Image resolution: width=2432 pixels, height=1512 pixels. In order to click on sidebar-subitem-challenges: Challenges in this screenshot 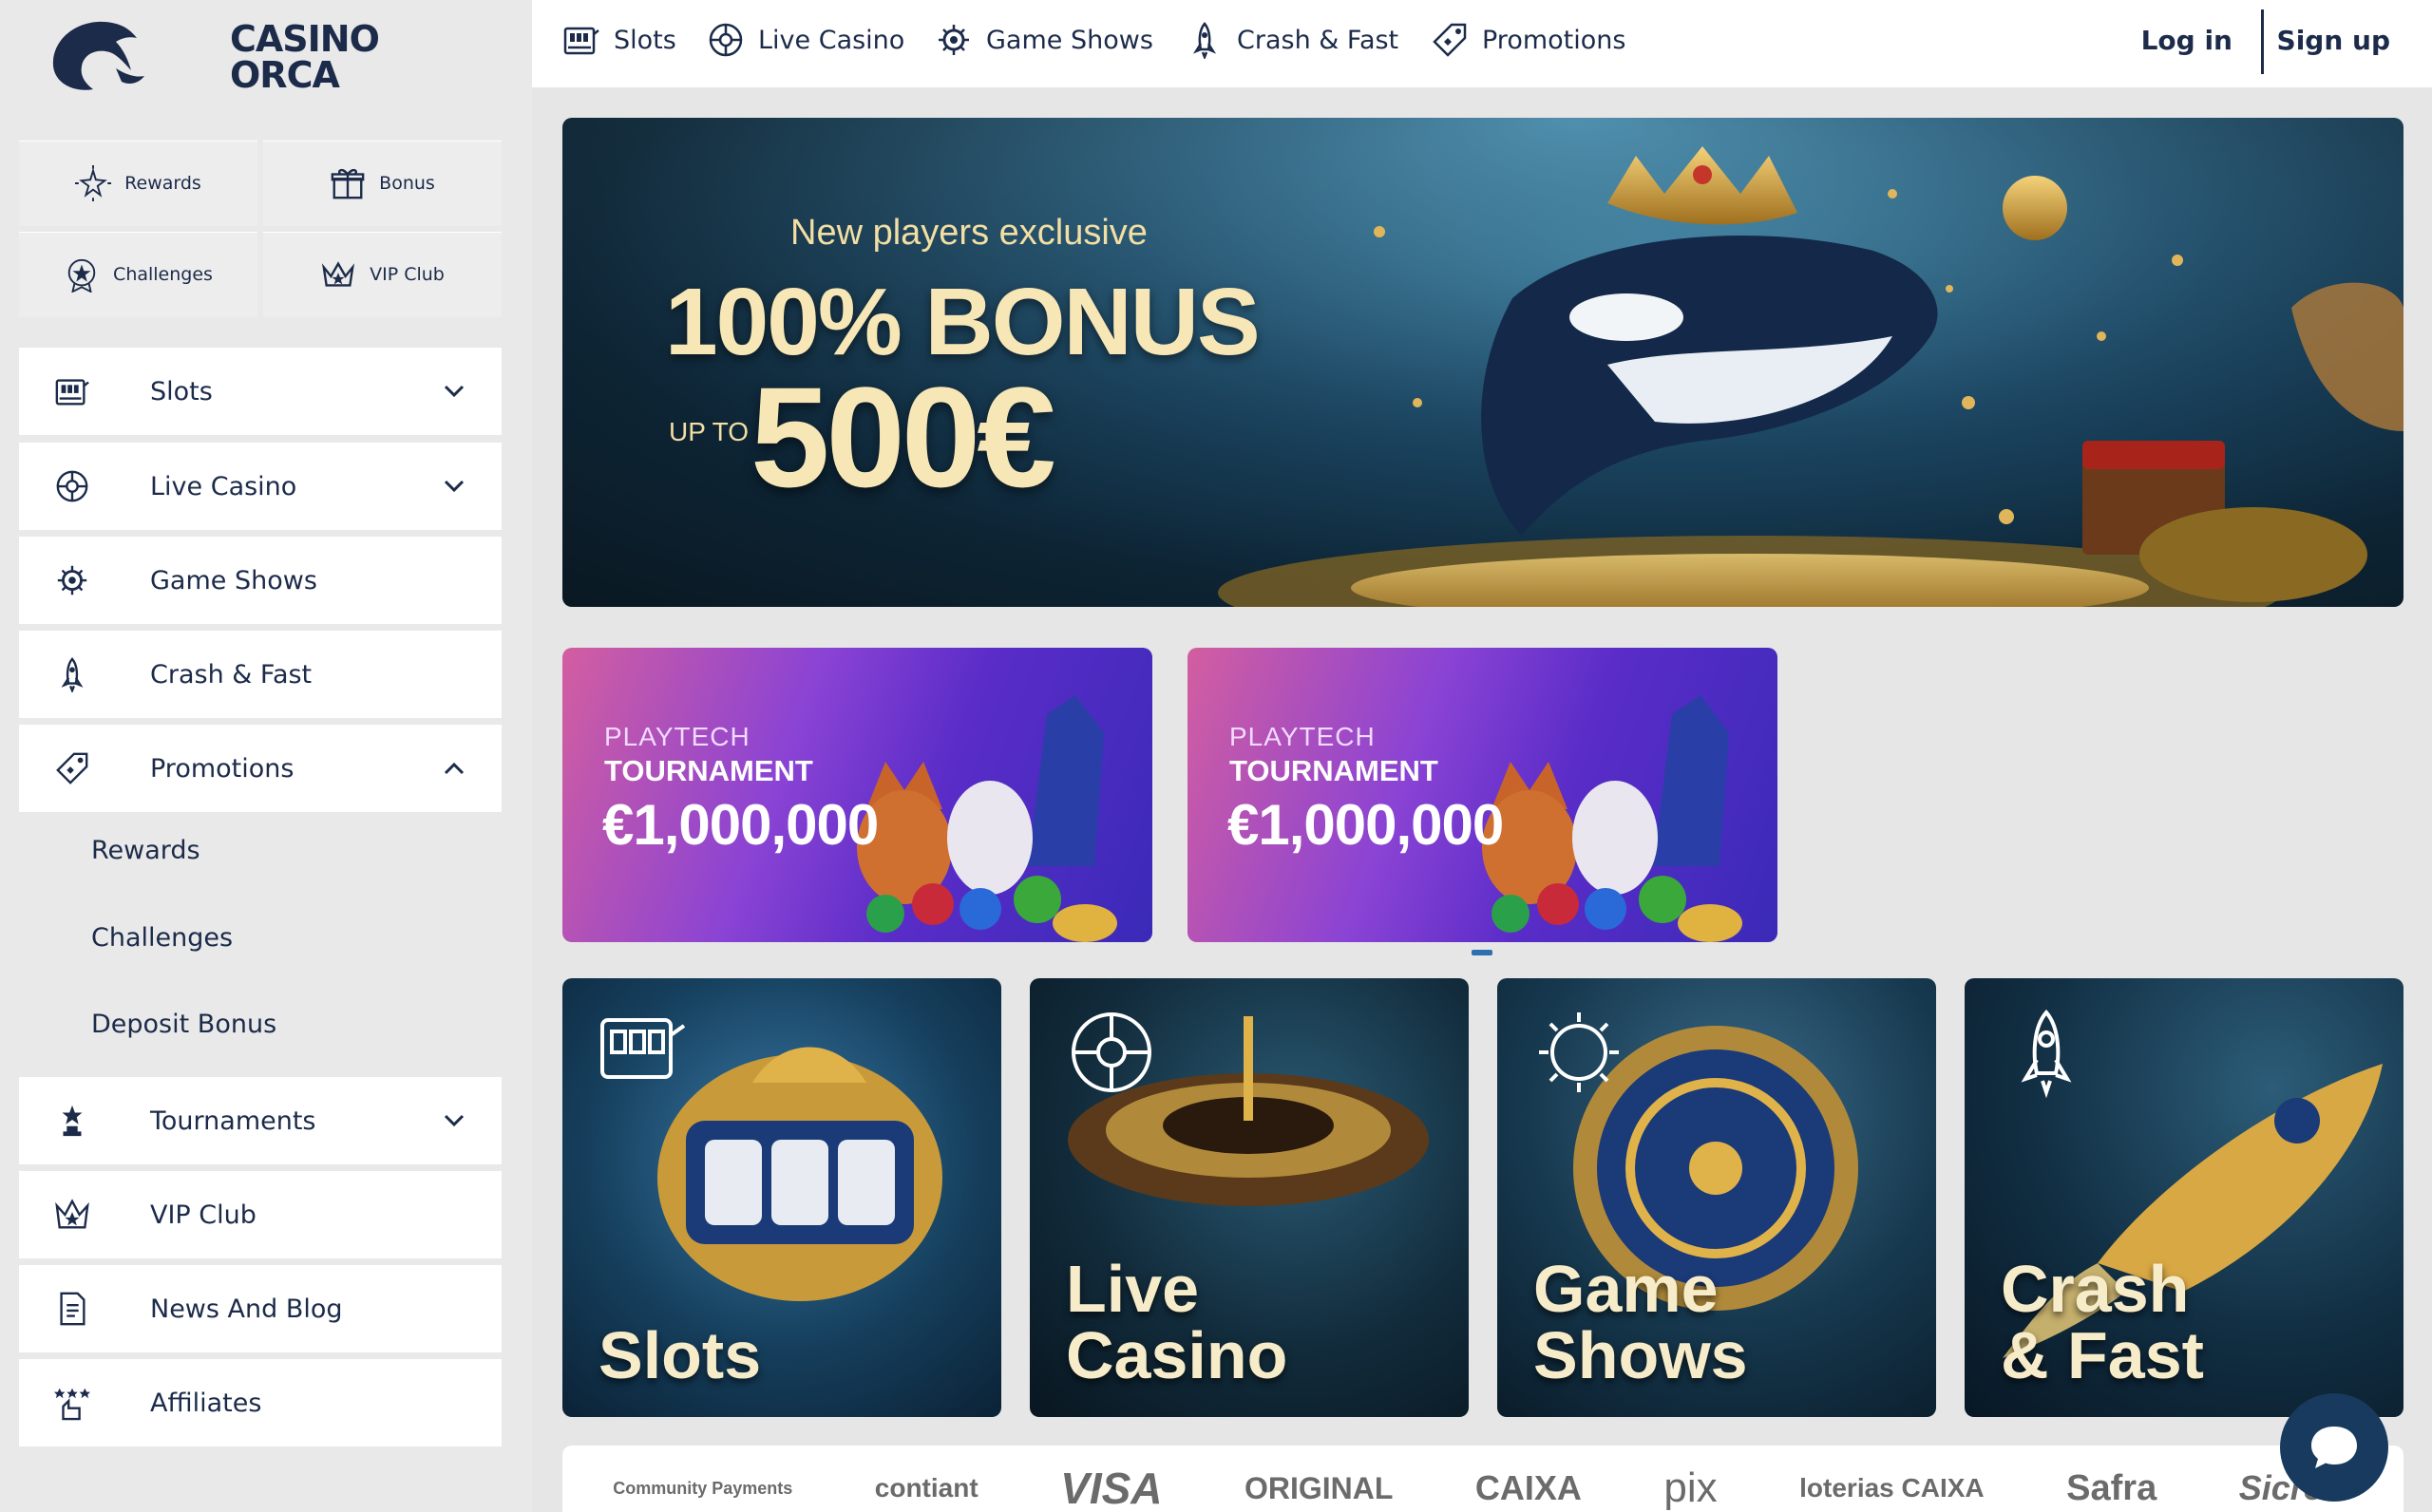, I will do `click(162, 938)`.